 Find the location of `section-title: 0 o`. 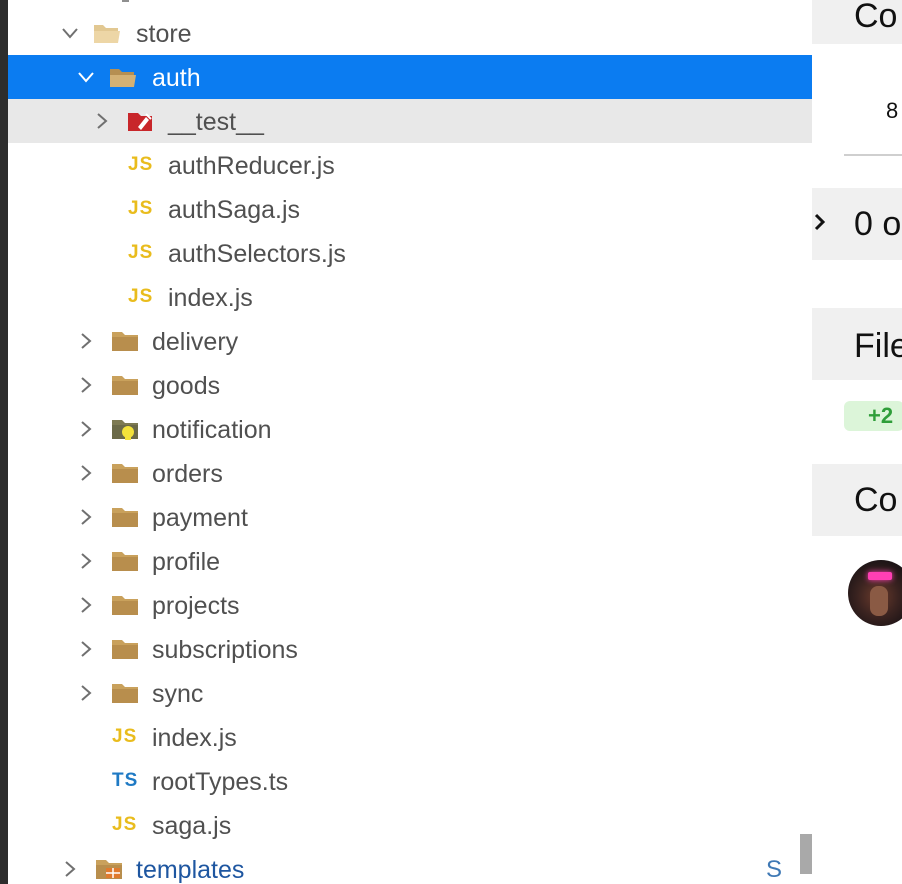

section-title: 0 o is located at coordinates (878, 224).